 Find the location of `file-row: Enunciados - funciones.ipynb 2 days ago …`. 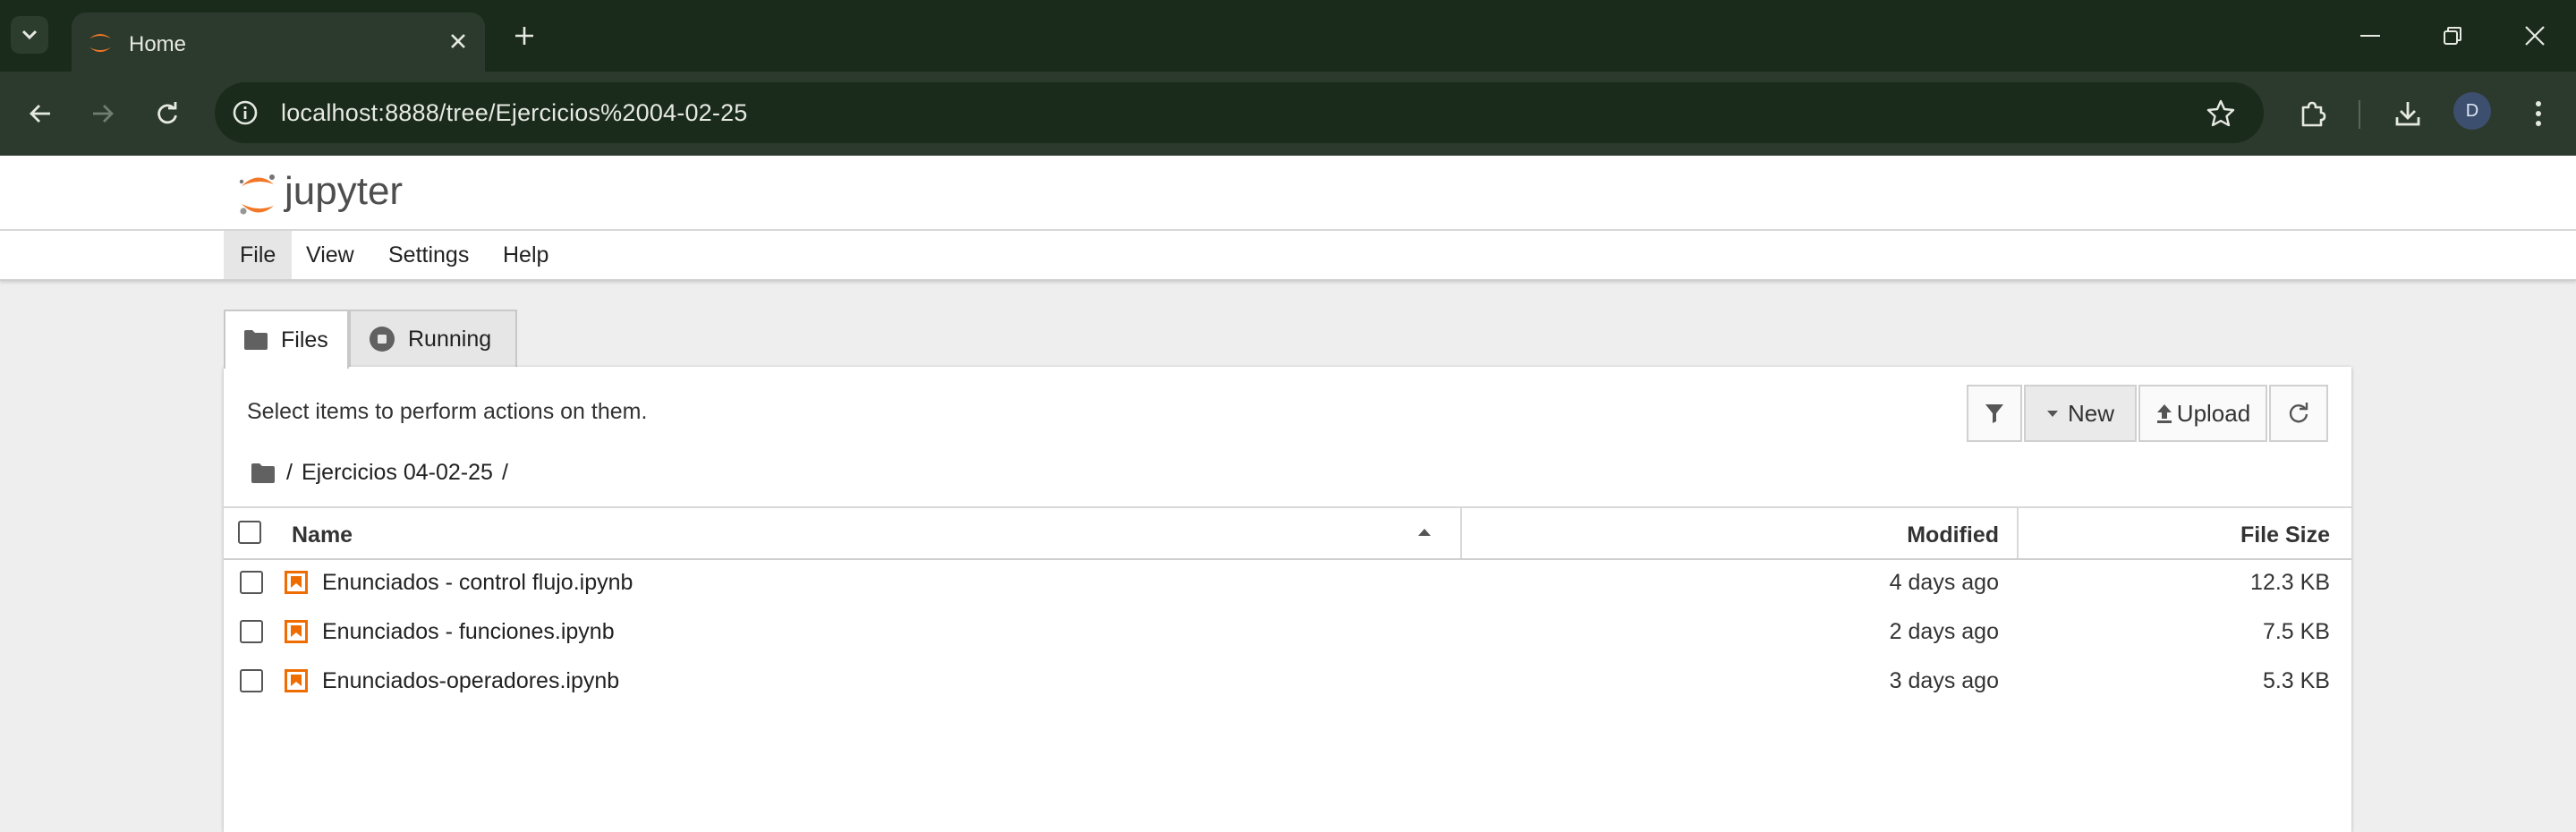

file-row: Enunciados - funciones.ipynb 2 days ago … is located at coordinates (1287, 632).